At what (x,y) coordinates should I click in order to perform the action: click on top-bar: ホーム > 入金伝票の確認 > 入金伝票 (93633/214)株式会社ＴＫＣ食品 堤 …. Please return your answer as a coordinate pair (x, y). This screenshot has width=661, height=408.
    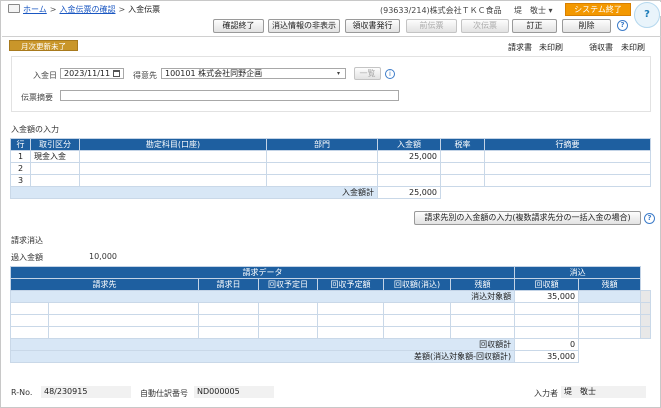
    Looking at the image, I should click on (331, 9).